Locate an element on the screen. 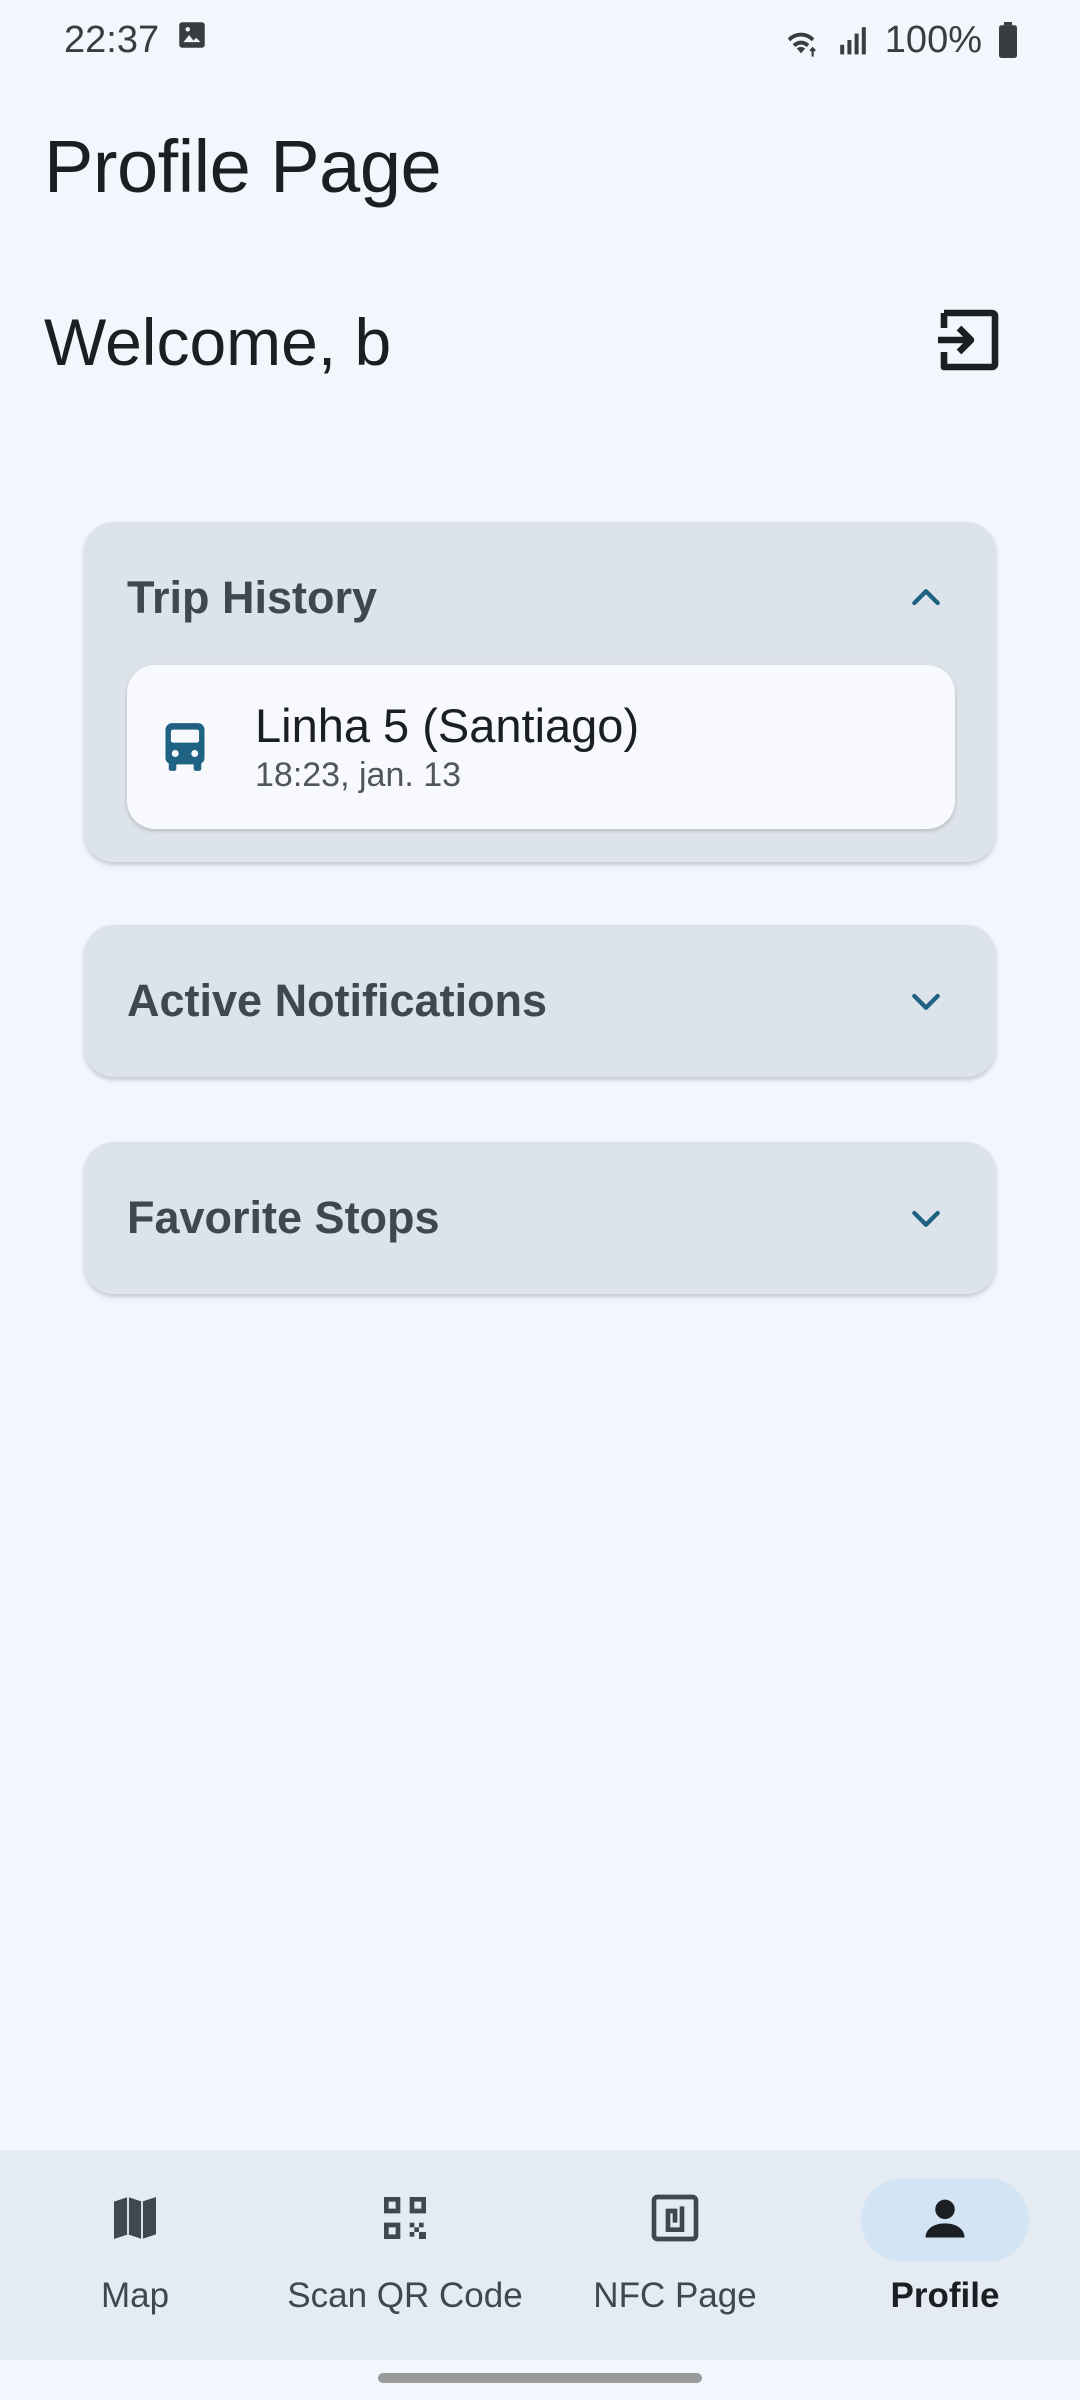 The image size is (1080, 2400). nav-label-nfc: NFC Page is located at coordinates (675, 2295).